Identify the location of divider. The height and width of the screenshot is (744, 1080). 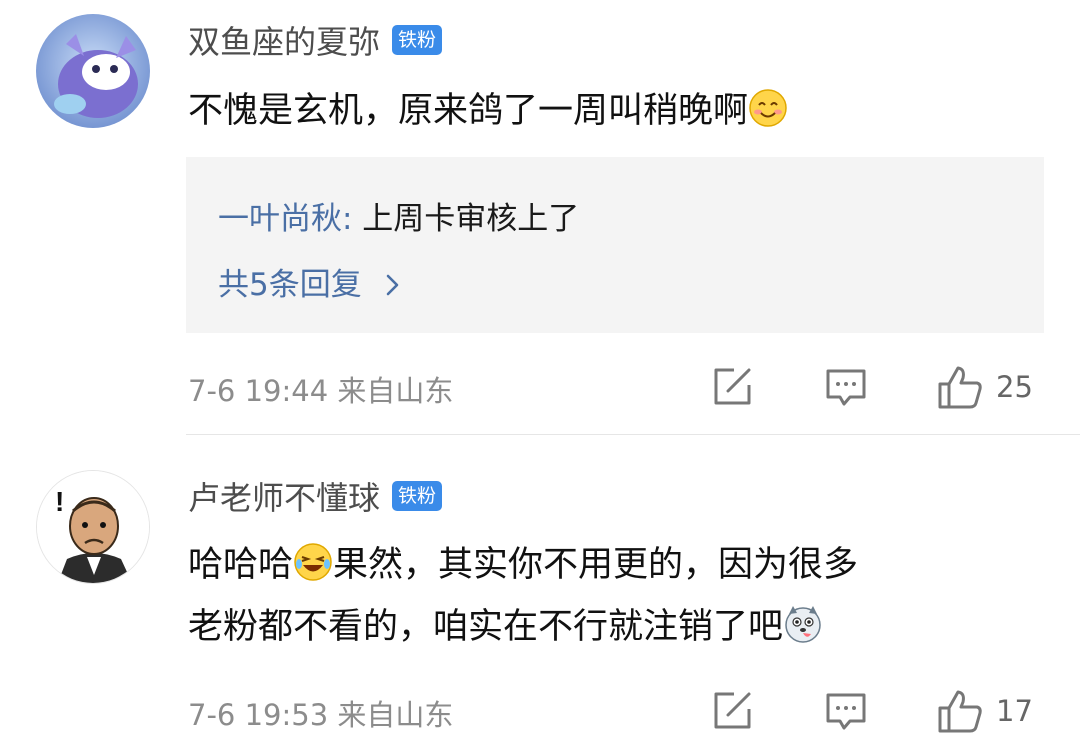
(633, 434).